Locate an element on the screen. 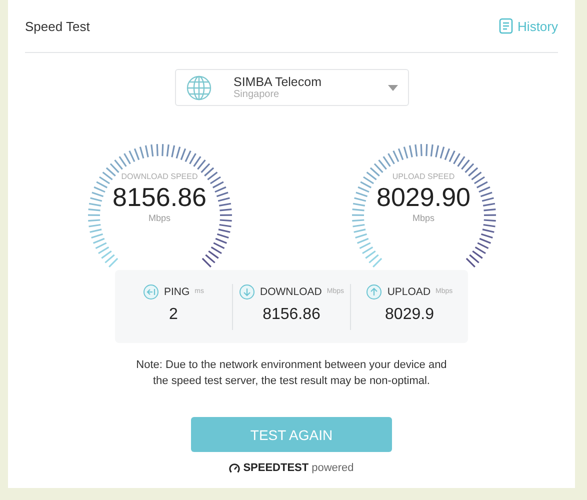  powered-text: powered is located at coordinates (333, 468).